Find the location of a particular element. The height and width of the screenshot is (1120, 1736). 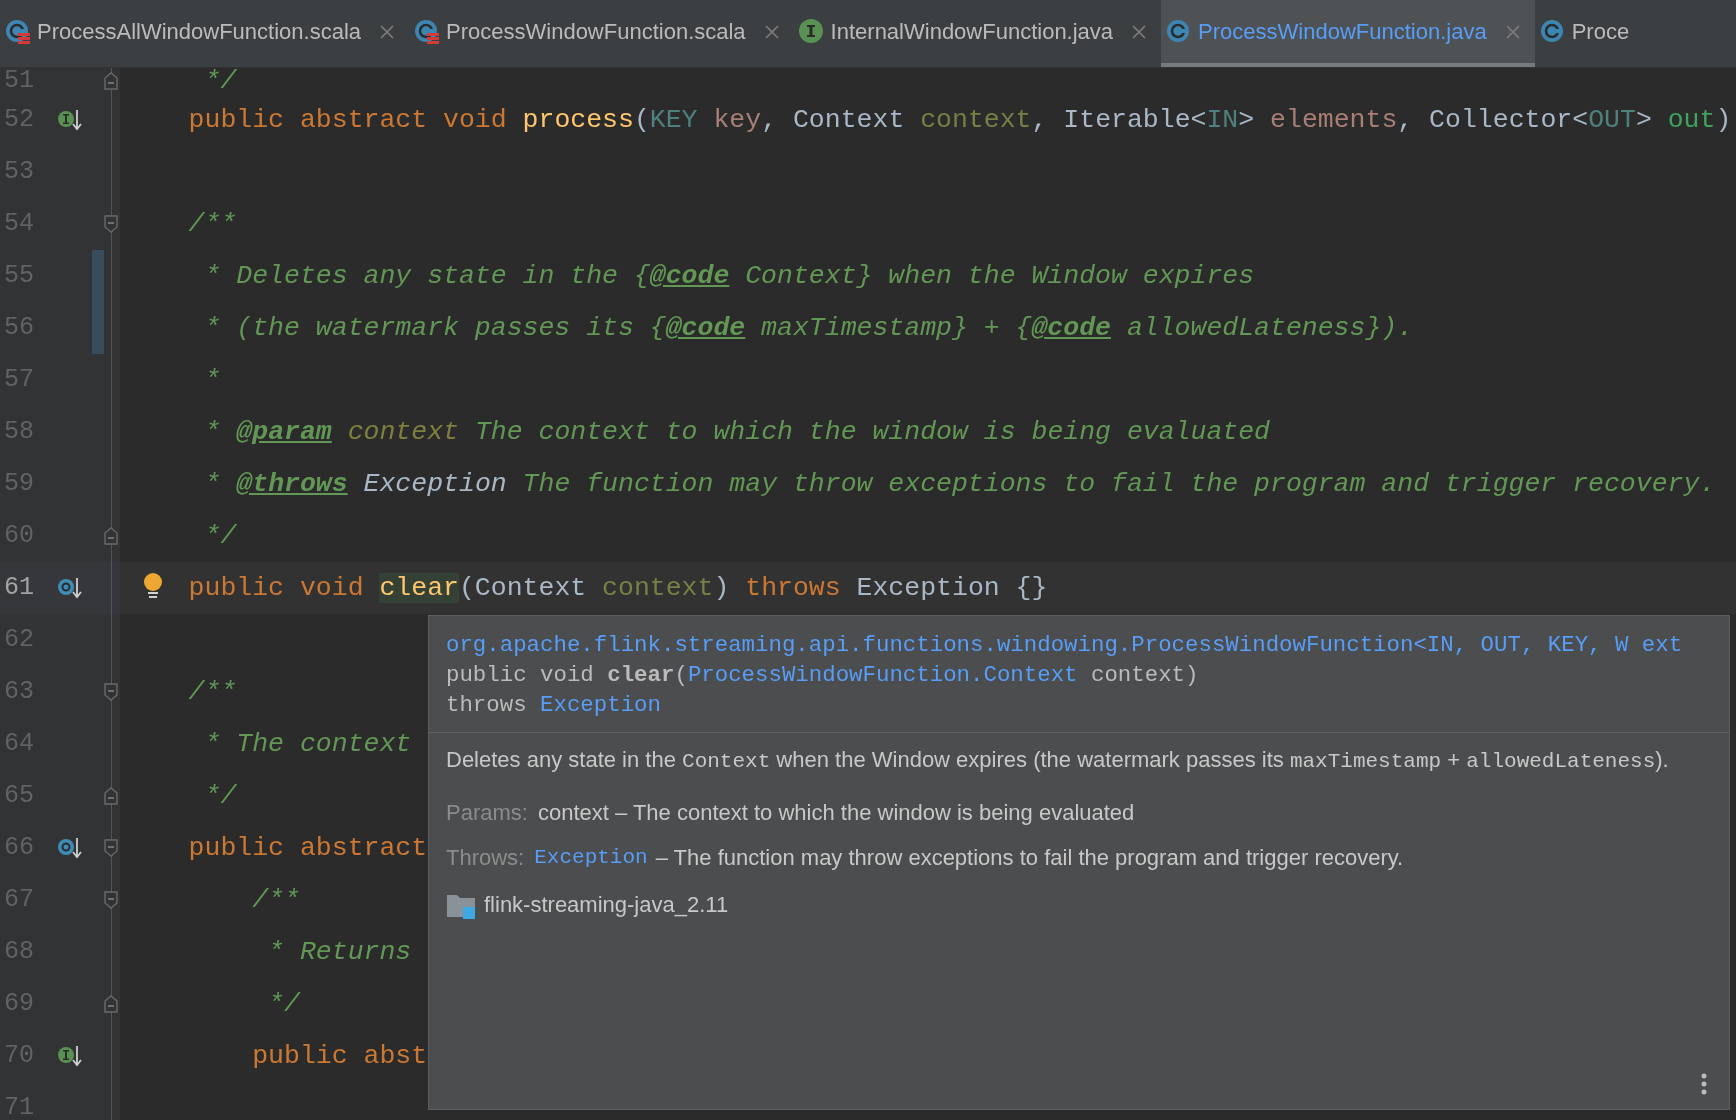

signature-line: throws Exception is located at coordinates (554, 705).